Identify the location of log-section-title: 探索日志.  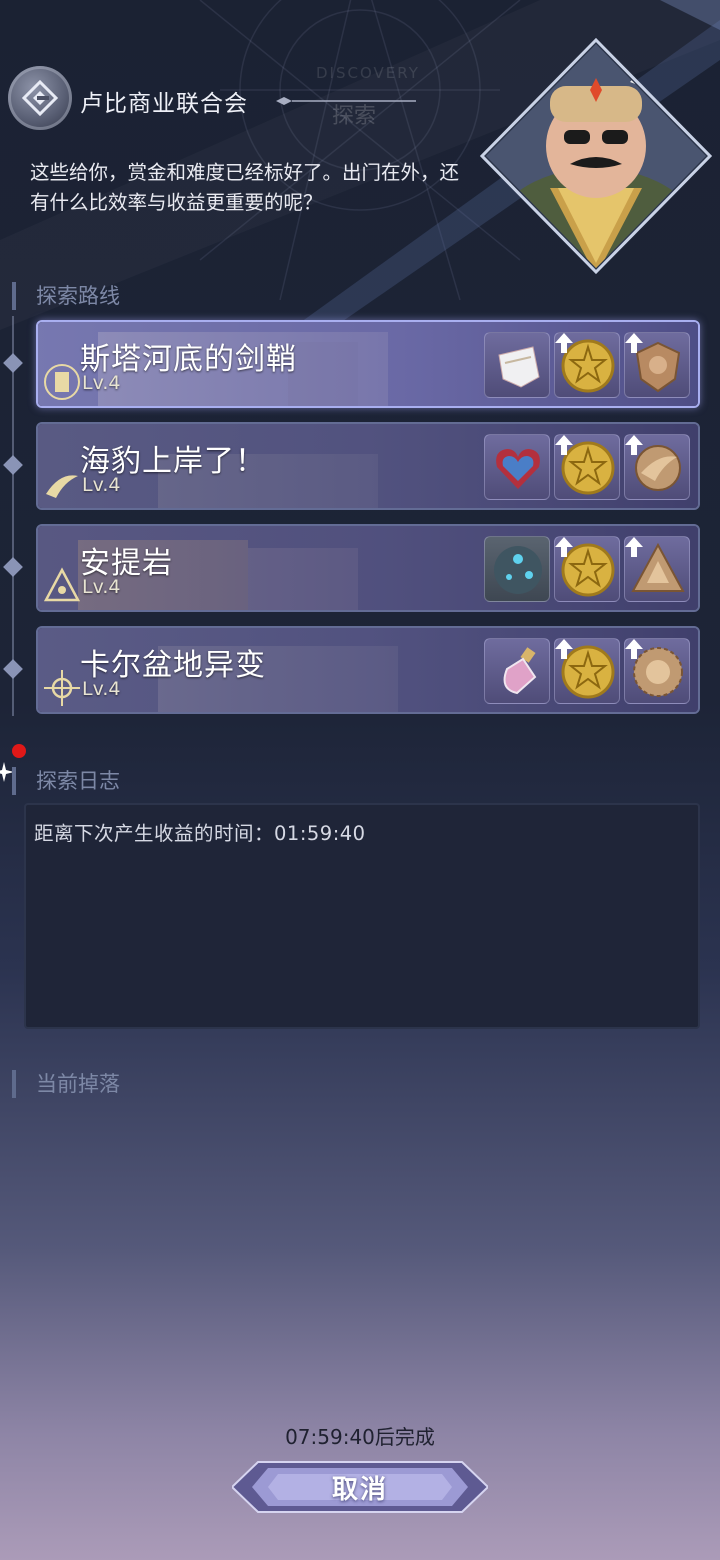
(66, 781).